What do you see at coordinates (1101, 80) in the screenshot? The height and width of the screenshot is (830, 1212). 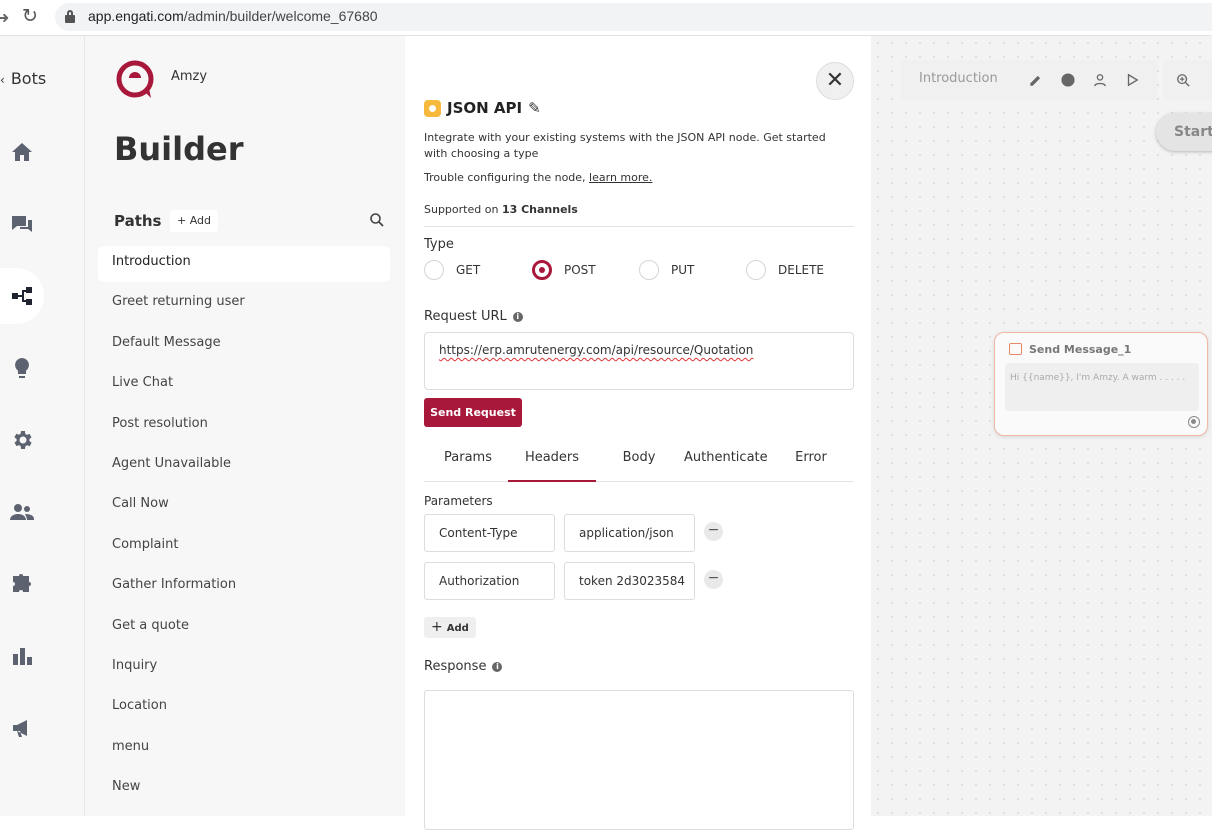 I see `user-icon` at bounding box center [1101, 80].